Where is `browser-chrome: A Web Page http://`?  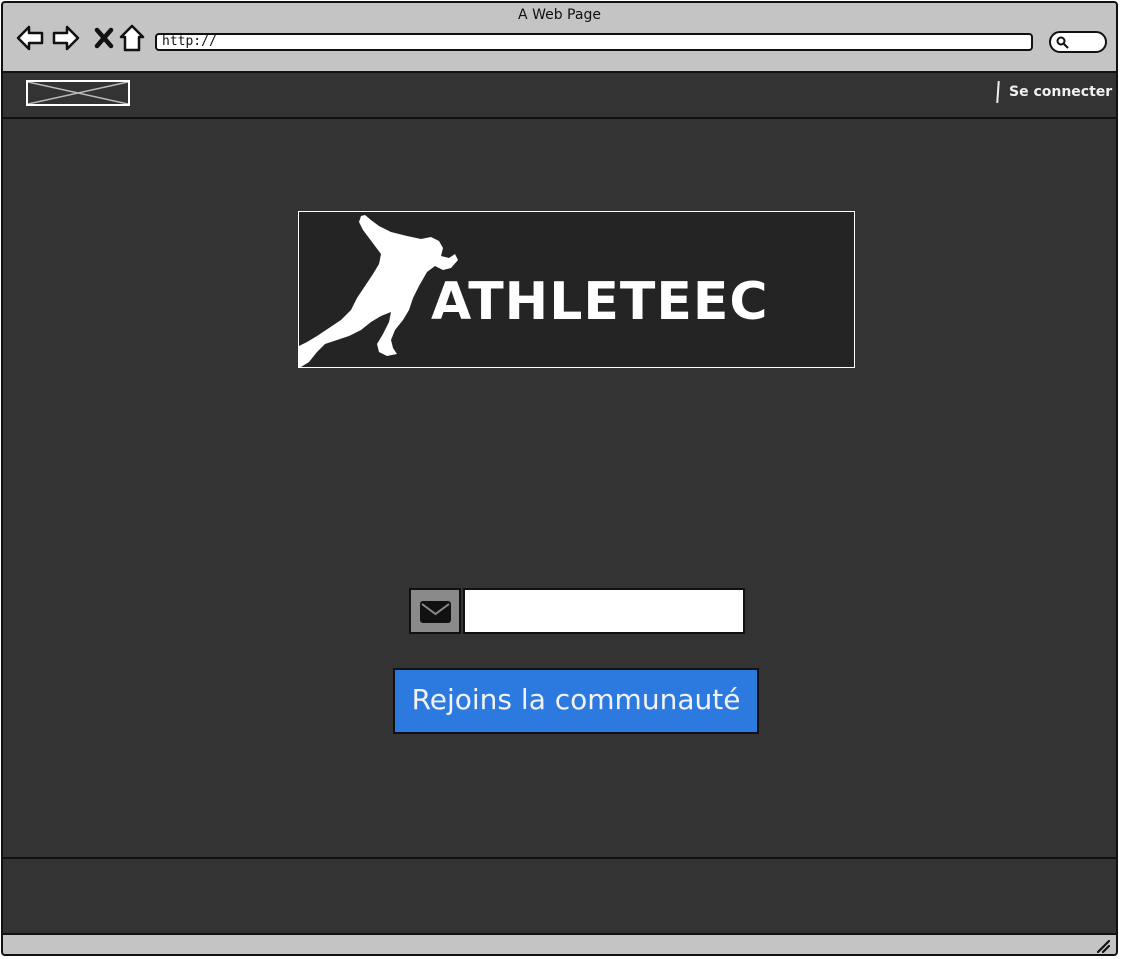 browser-chrome: A Web Page http:// is located at coordinates (559, 38).